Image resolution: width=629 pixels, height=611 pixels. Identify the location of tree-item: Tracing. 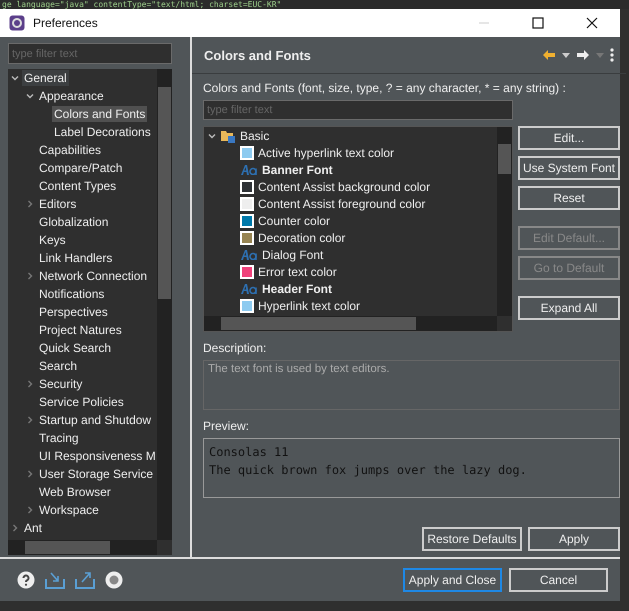
(59, 438).